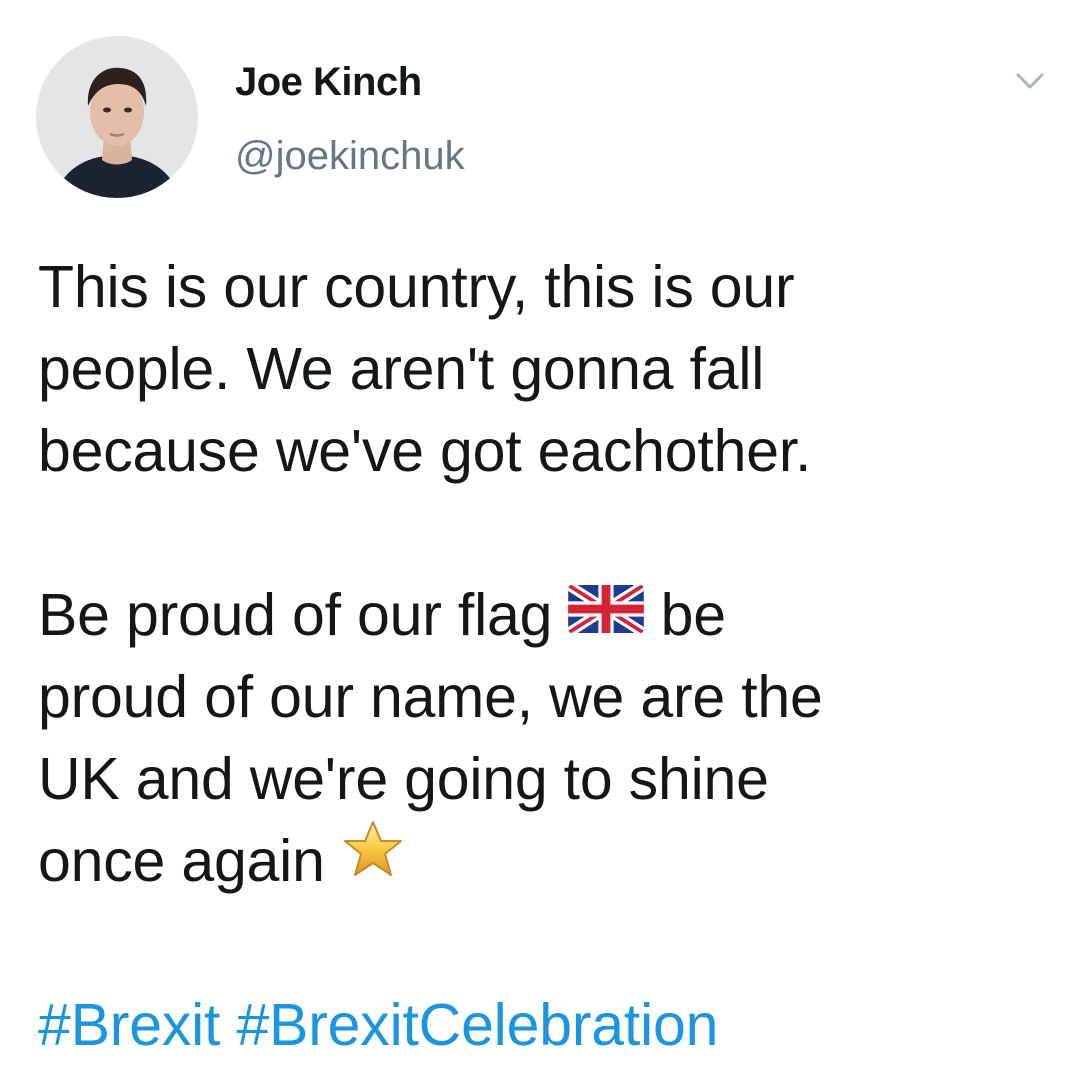 Image resolution: width=1080 pixels, height=1081 pixels. Describe the element at coordinates (1030, 81) in the screenshot. I see `chevron-down-icon` at that location.